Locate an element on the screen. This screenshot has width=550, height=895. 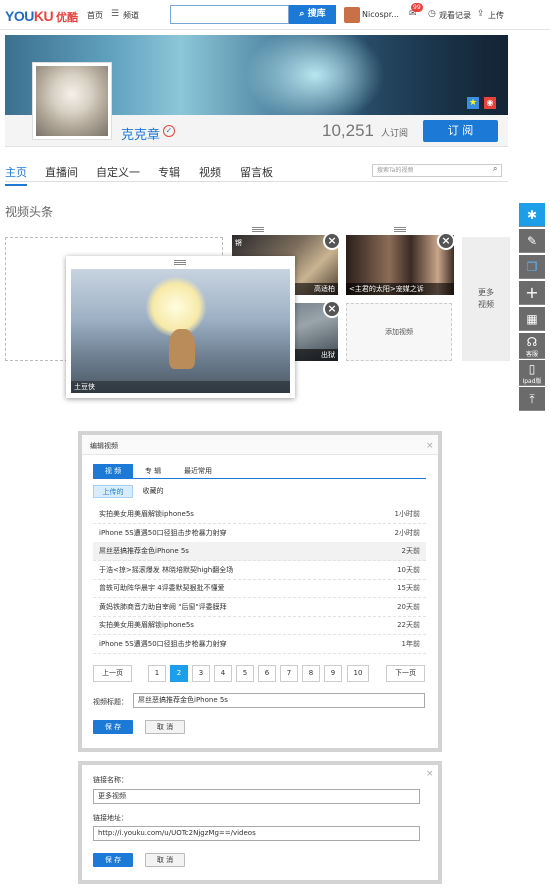
rss-icon: ◉ is located at coordinates (490, 103).